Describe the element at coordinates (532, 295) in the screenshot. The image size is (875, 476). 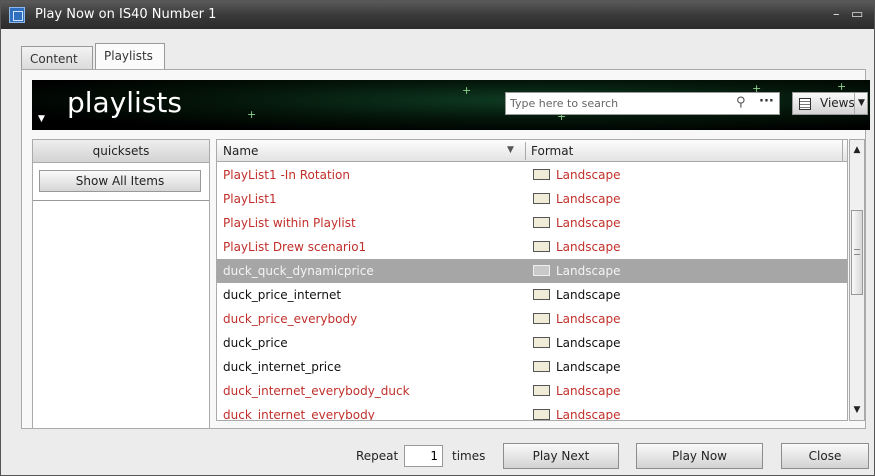
I see `table-row: duck_price_internet Landscape` at that location.